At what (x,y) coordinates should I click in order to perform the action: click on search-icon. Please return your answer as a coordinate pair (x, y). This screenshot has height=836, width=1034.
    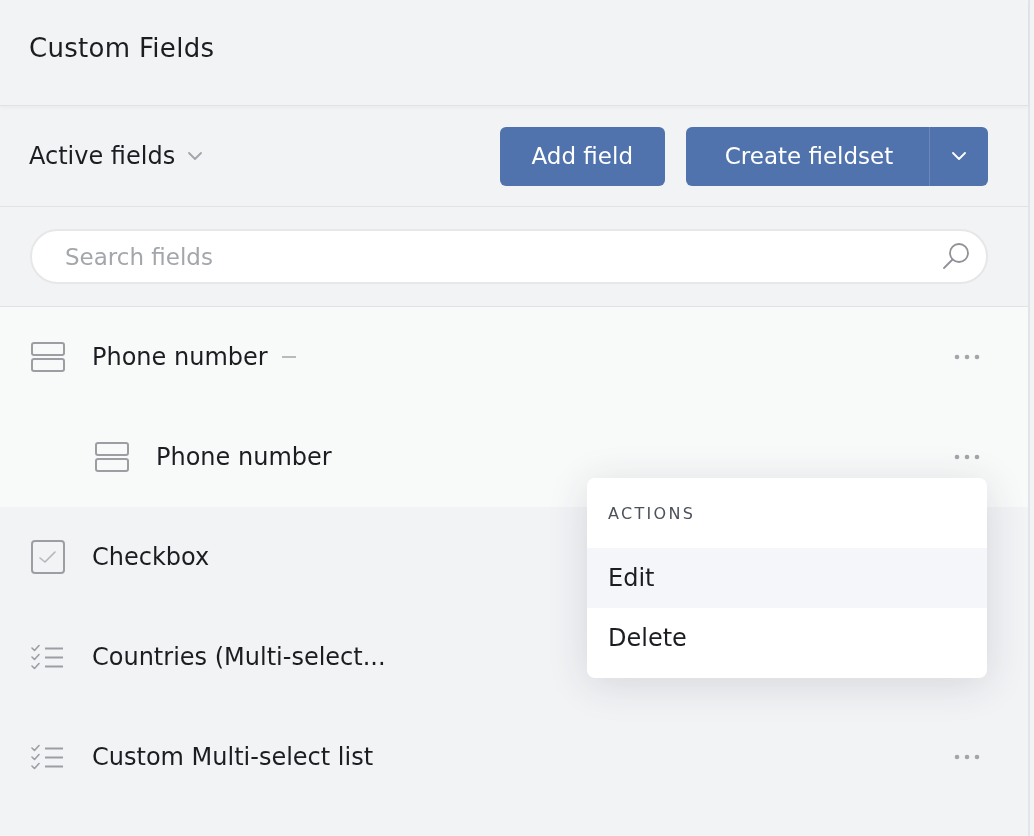
    Looking at the image, I should click on (956, 256).